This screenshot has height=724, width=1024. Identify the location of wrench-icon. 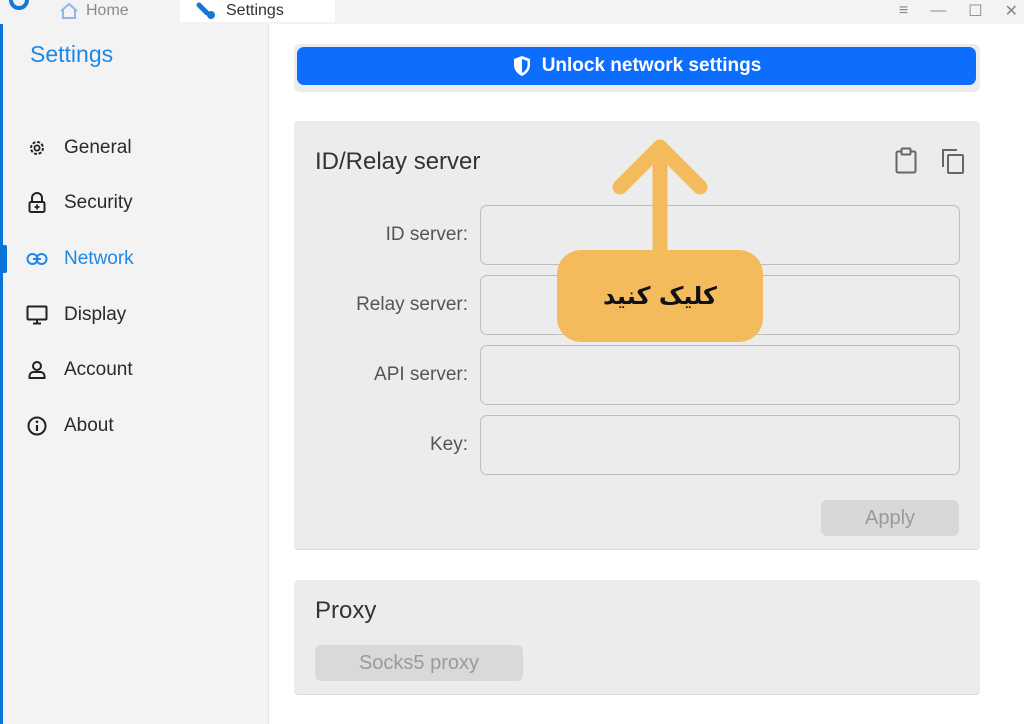
(205, 10).